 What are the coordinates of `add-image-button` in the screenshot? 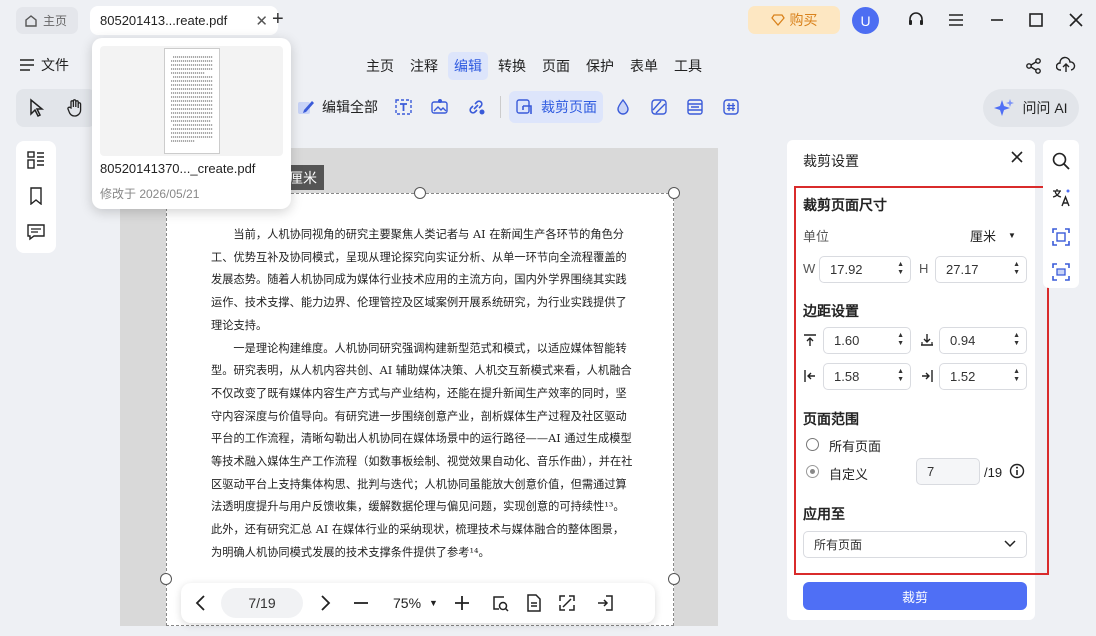 It's located at (440, 107).